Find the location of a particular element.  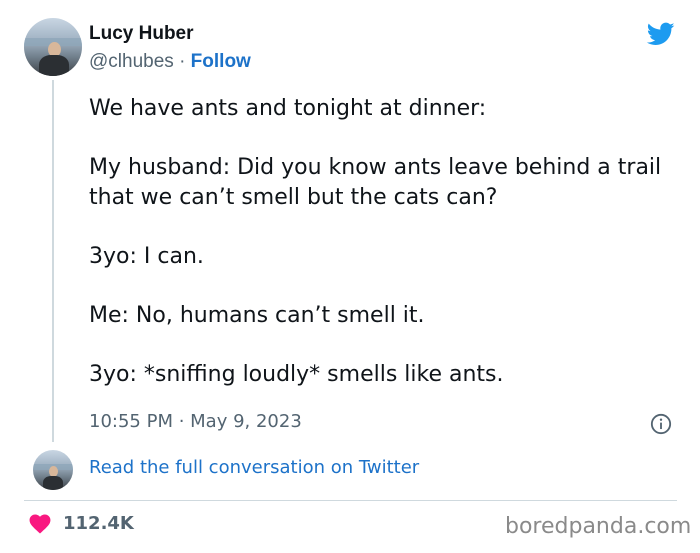

twitter-bird-icon is located at coordinates (661, 34).